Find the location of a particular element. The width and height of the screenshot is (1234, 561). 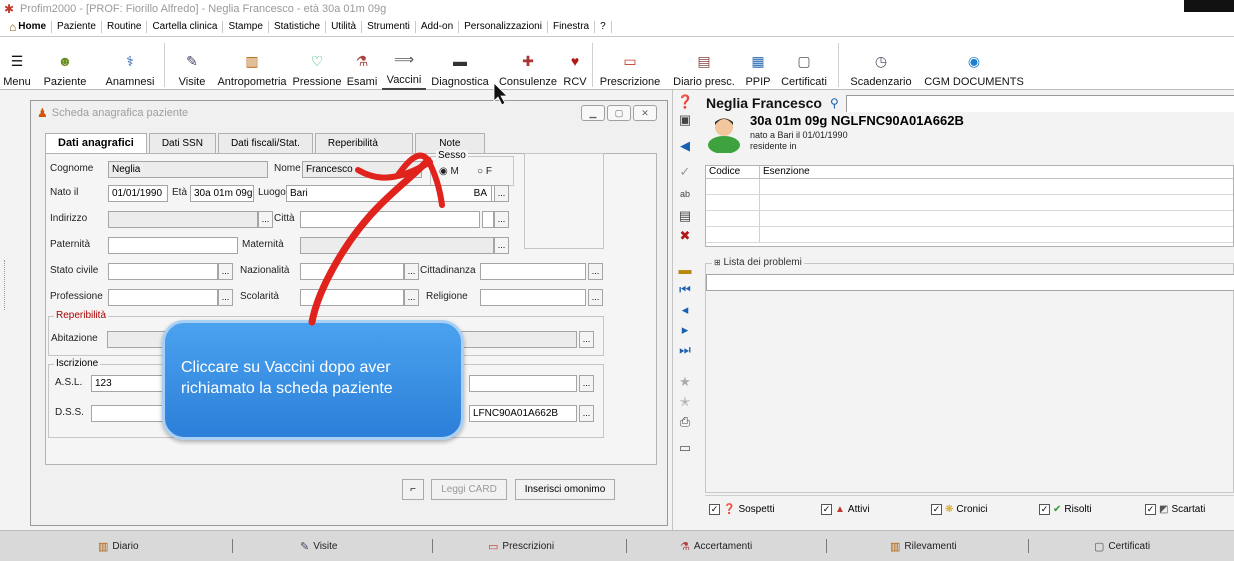

prev-icon: ◂ is located at coordinates (685, 310).